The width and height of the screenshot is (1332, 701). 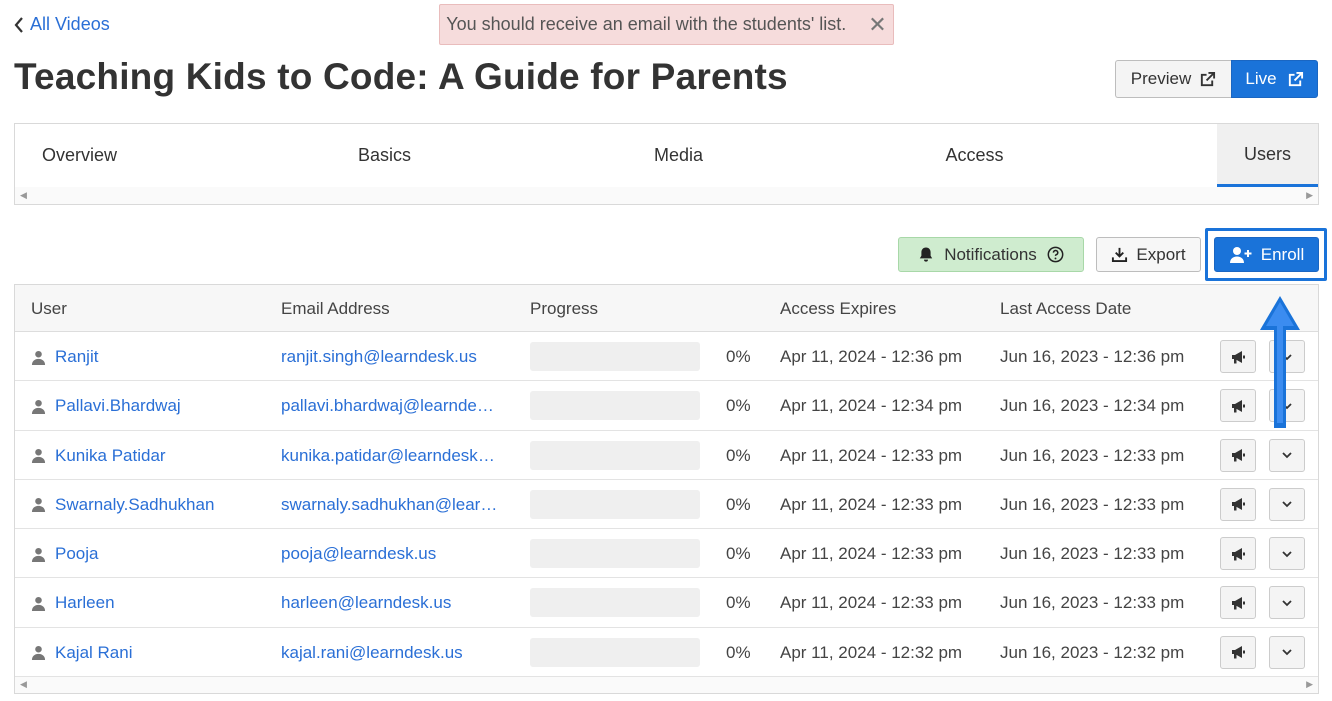 I want to click on user-name: Pooja, so click(x=77, y=554).